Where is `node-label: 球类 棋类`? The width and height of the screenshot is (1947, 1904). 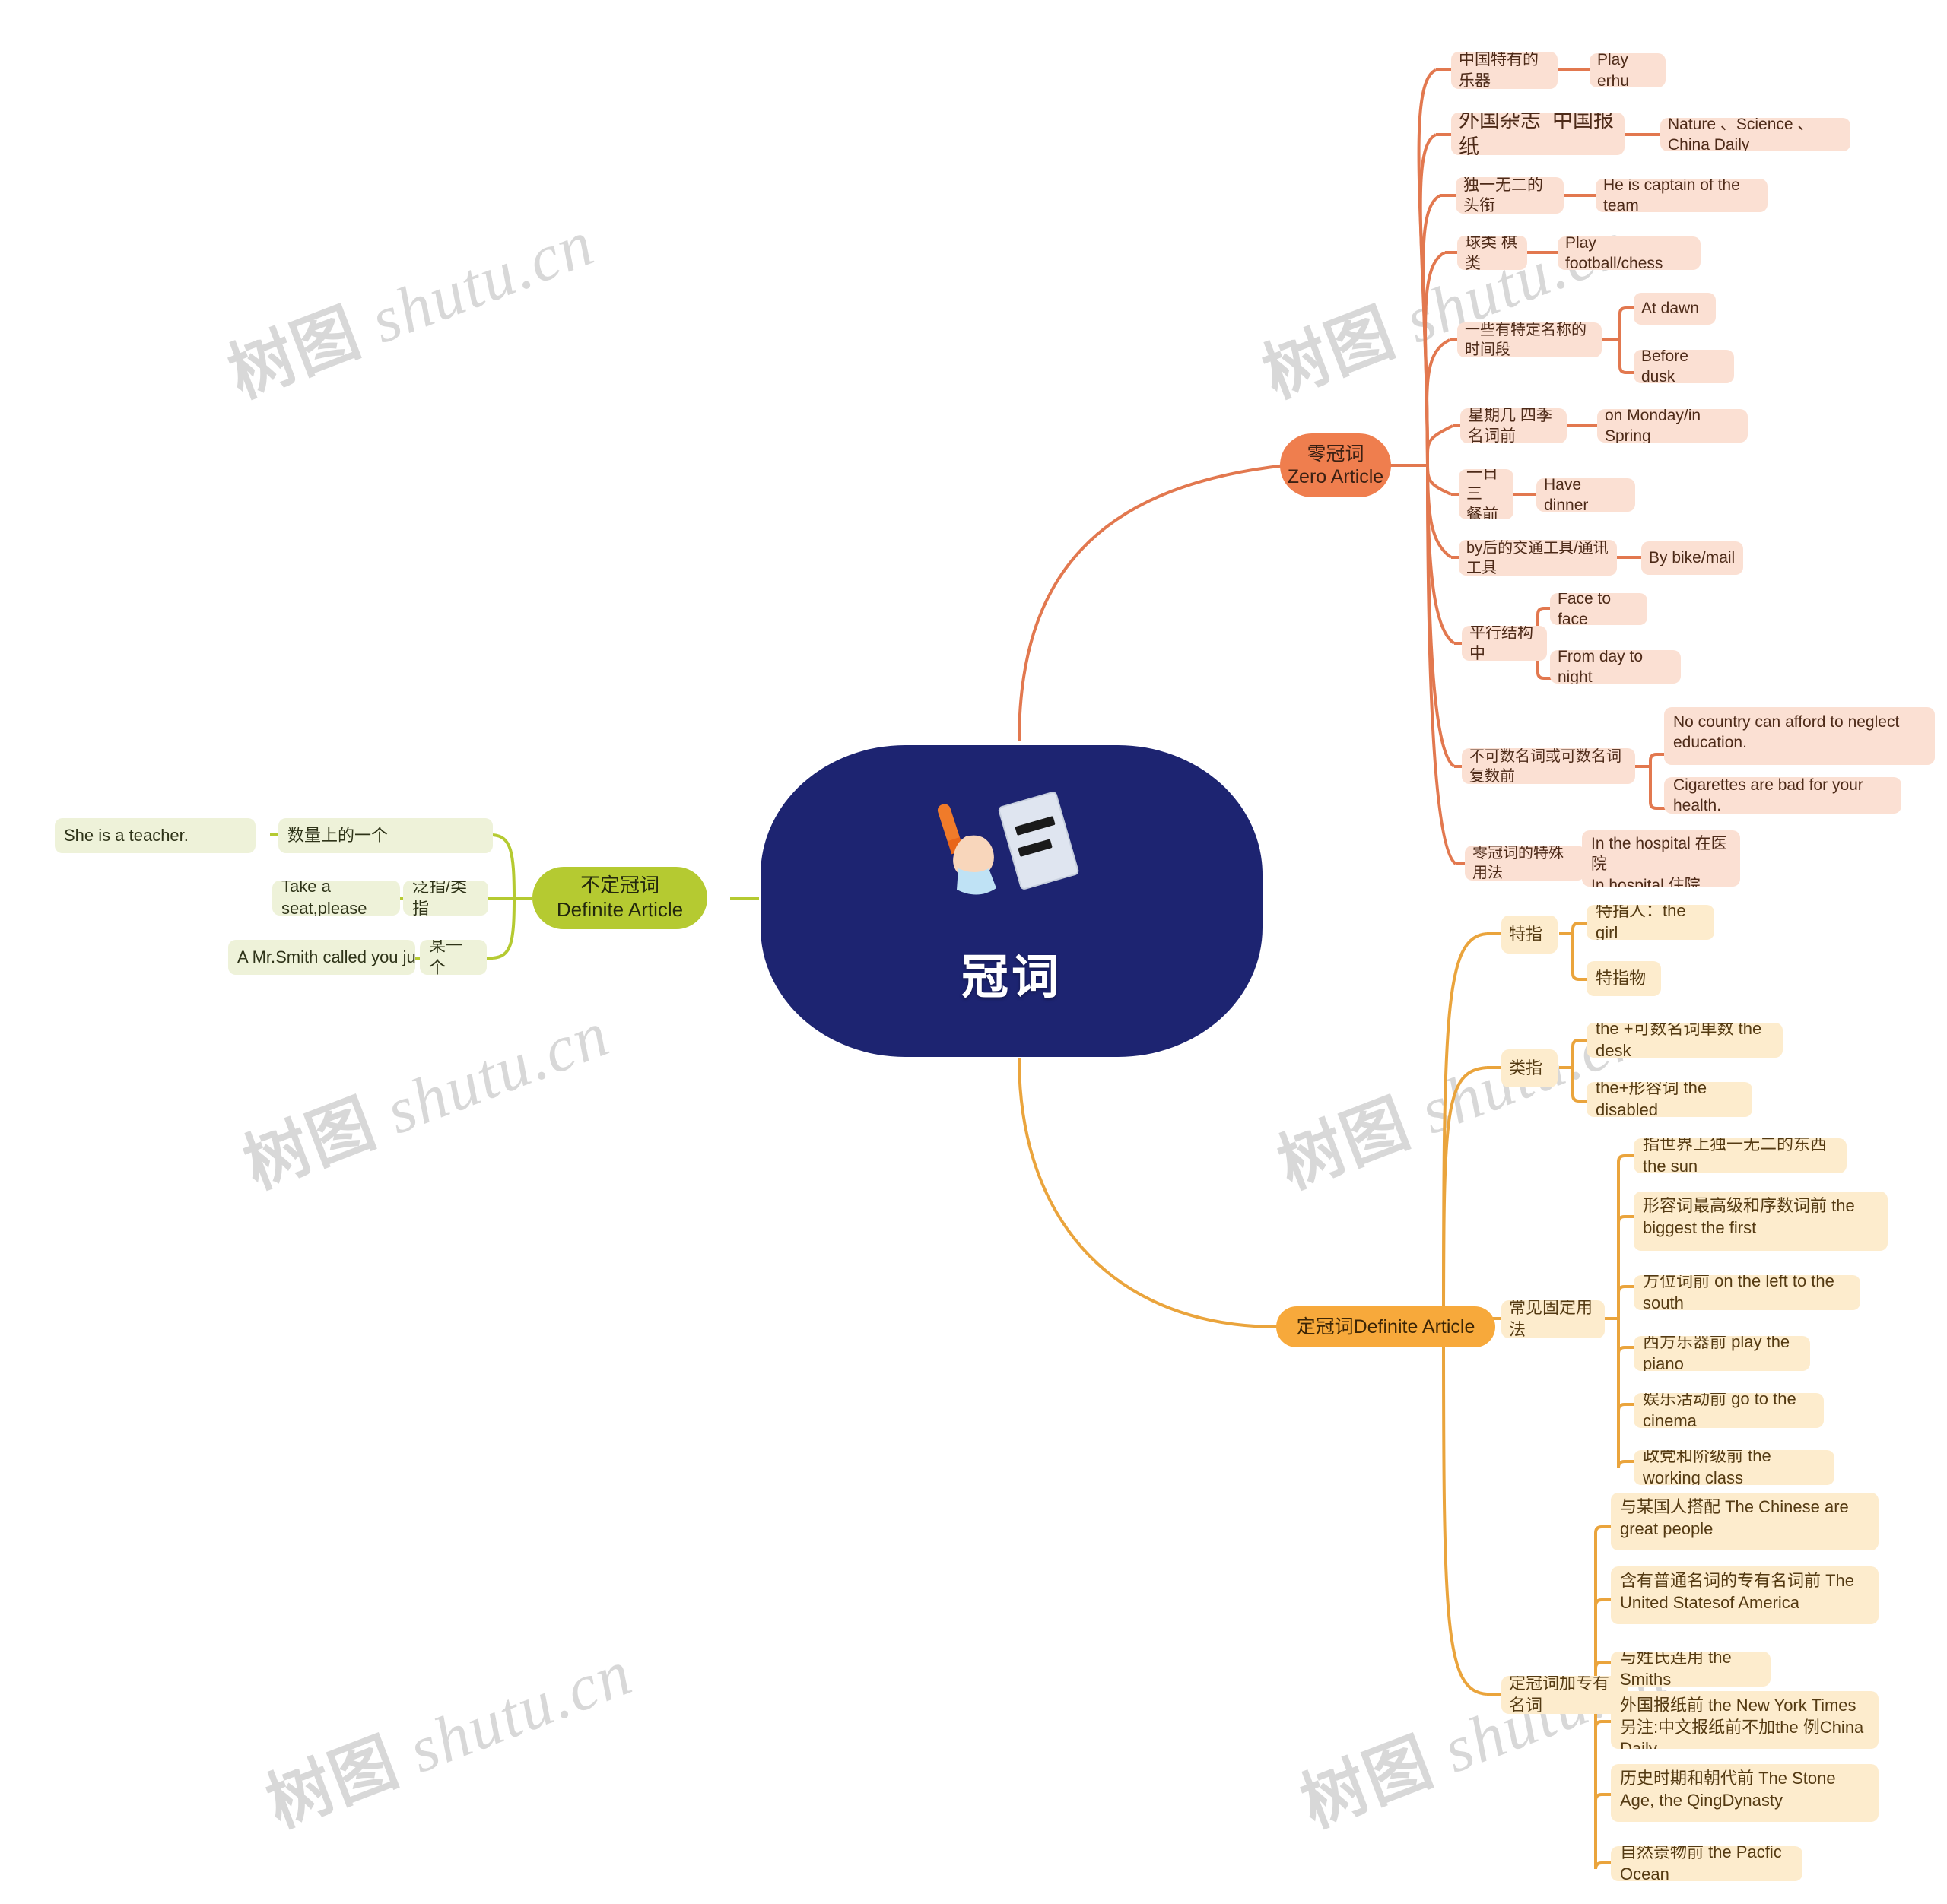 node-label: 球类 棋类 is located at coordinates (1491, 253).